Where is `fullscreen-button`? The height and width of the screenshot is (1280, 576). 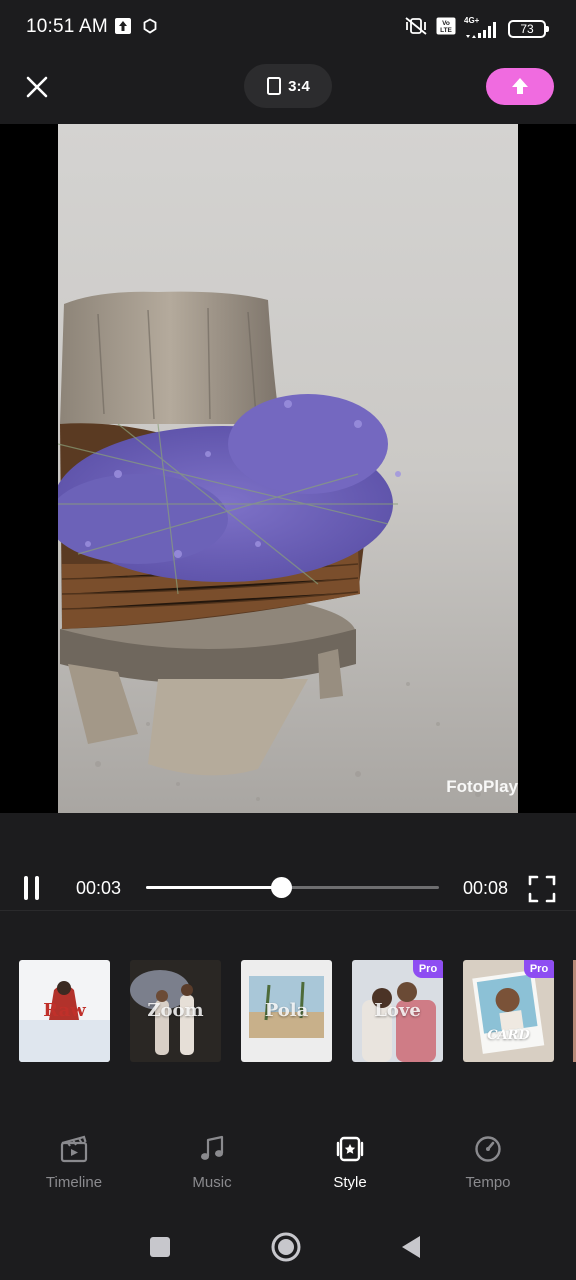
fullscreen-button is located at coordinates (542, 889).